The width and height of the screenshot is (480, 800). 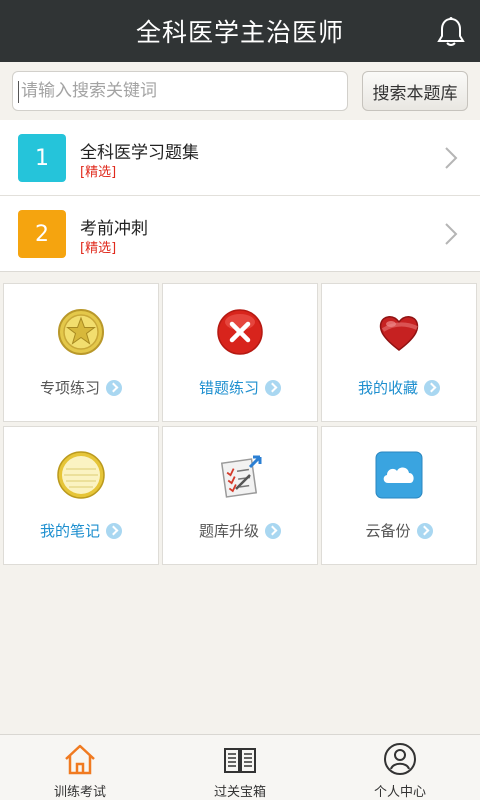 I want to click on tab-pass-treasure: 过关宝箱, so click(x=240, y=767).